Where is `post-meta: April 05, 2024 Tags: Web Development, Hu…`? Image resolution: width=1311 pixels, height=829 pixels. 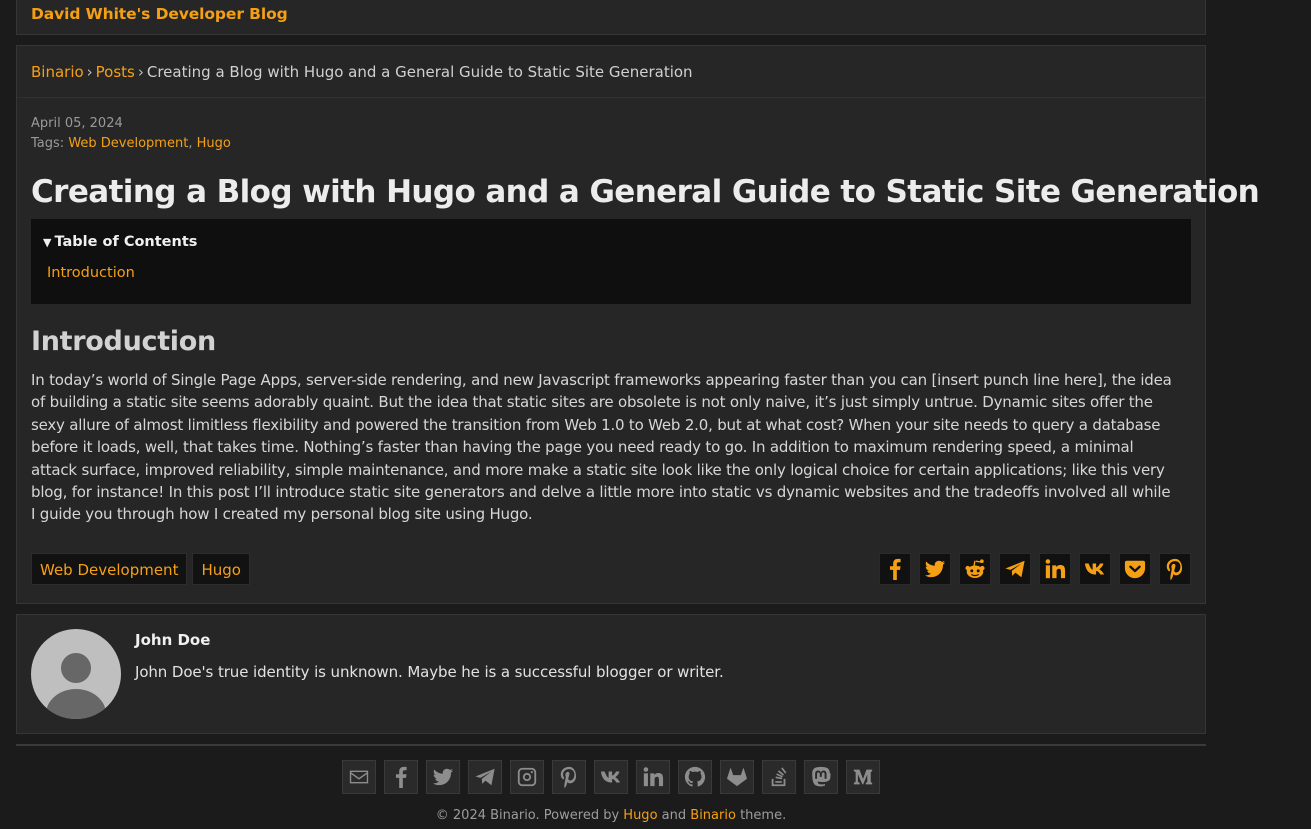 post-meta: April 05, 2024 Tags: Web Development, Hu… is located at coordinates (611, 126).